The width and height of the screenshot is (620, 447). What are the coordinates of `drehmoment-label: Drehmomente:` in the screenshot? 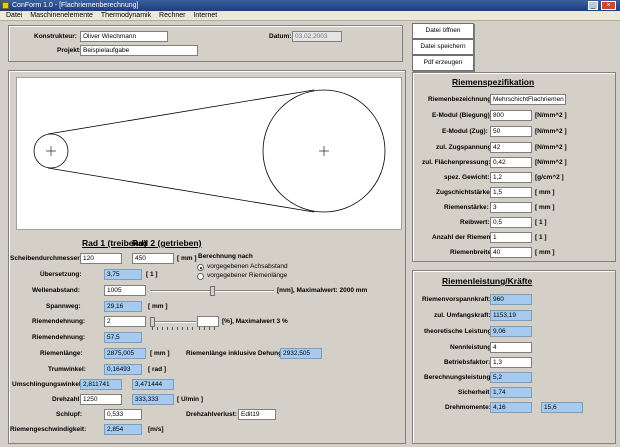 It's located at (468, 407).